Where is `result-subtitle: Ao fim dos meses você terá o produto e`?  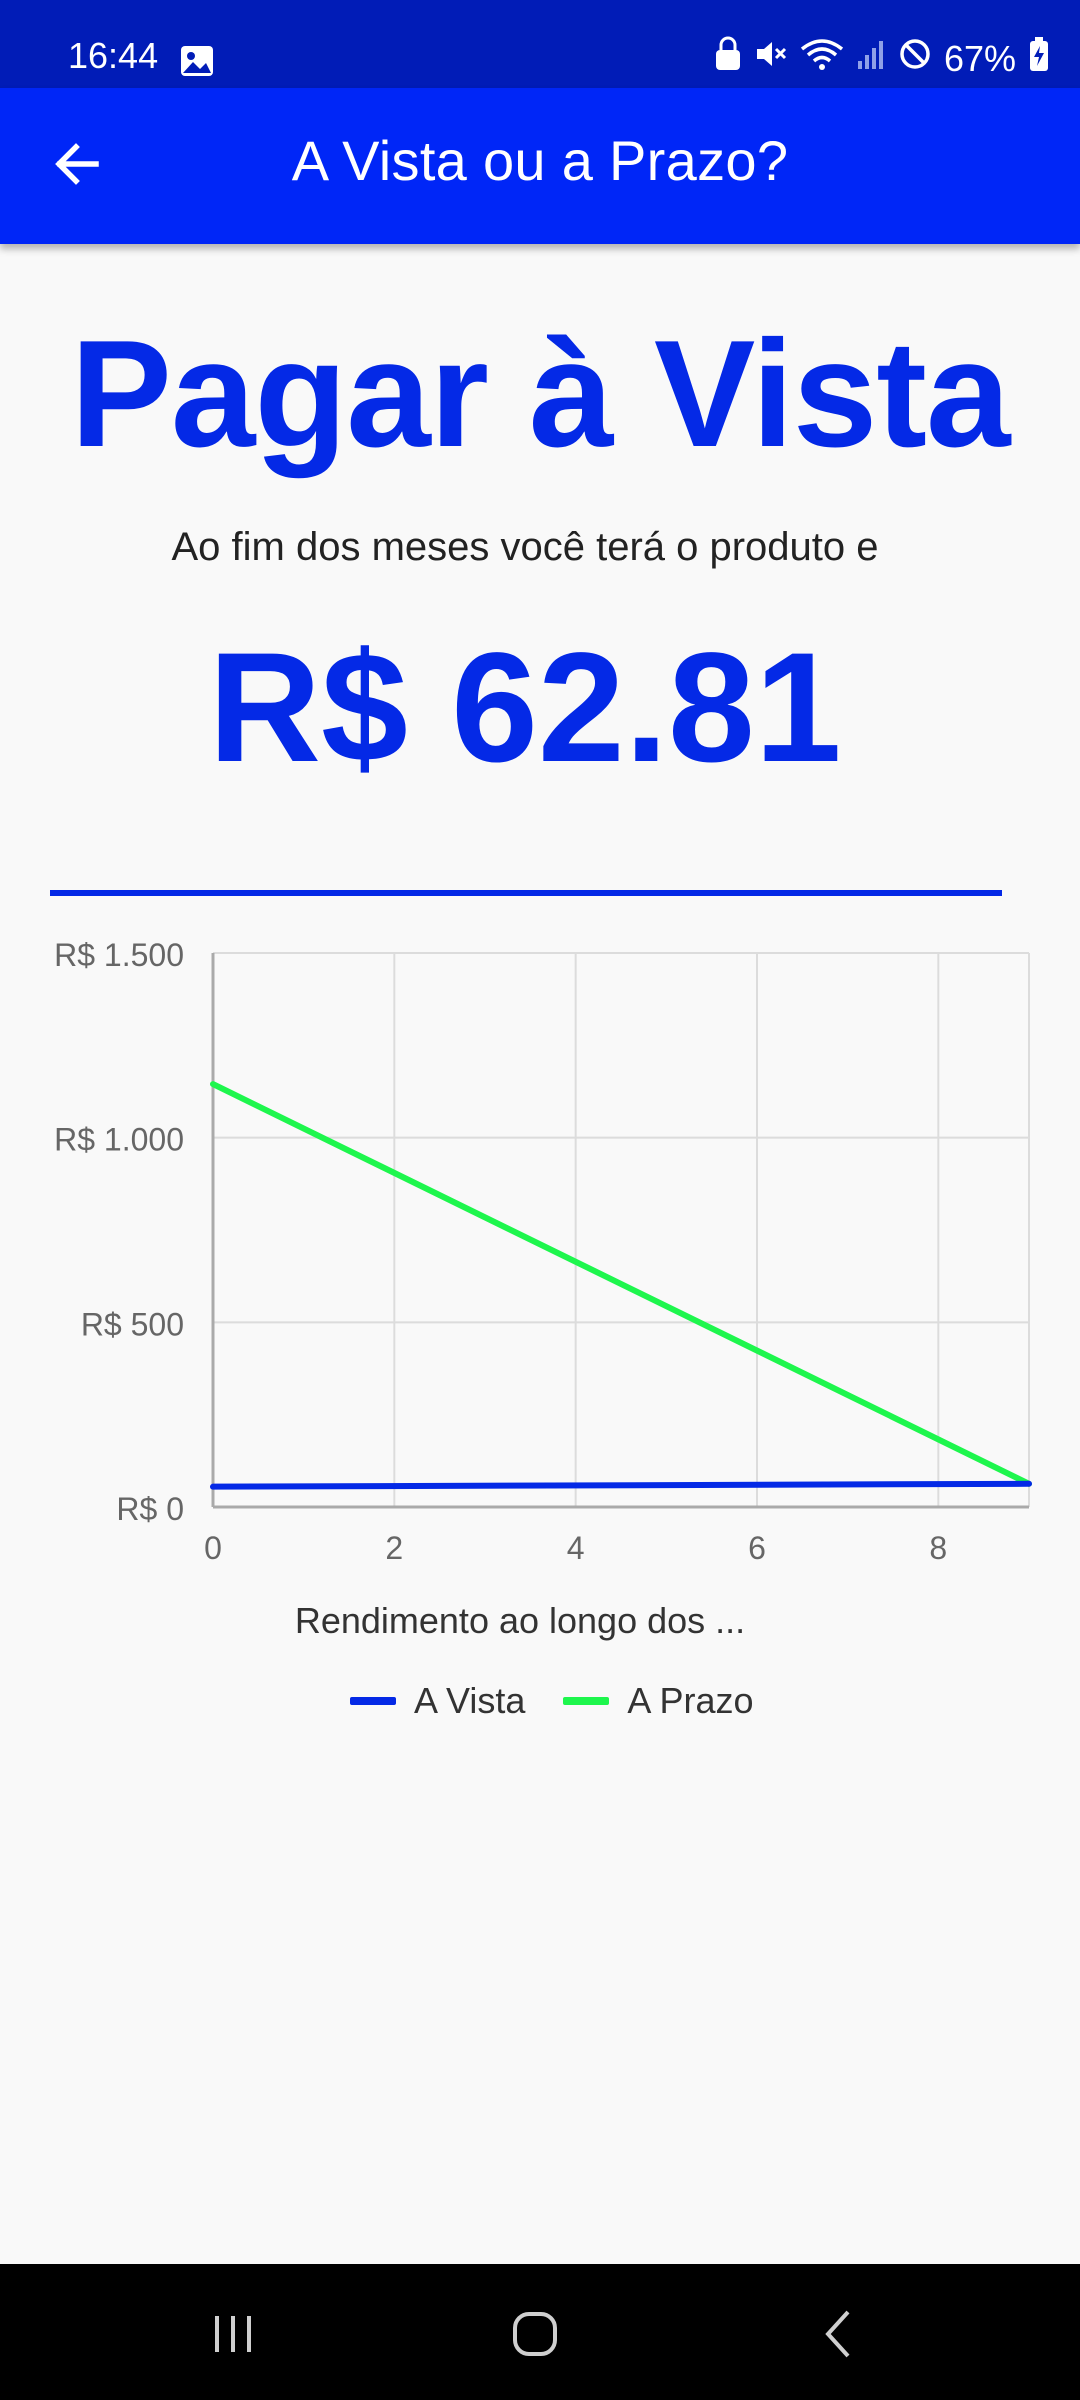 result-subtitle: Ao fim dos meses você terá o produto e is located at coordinates (525, 547).